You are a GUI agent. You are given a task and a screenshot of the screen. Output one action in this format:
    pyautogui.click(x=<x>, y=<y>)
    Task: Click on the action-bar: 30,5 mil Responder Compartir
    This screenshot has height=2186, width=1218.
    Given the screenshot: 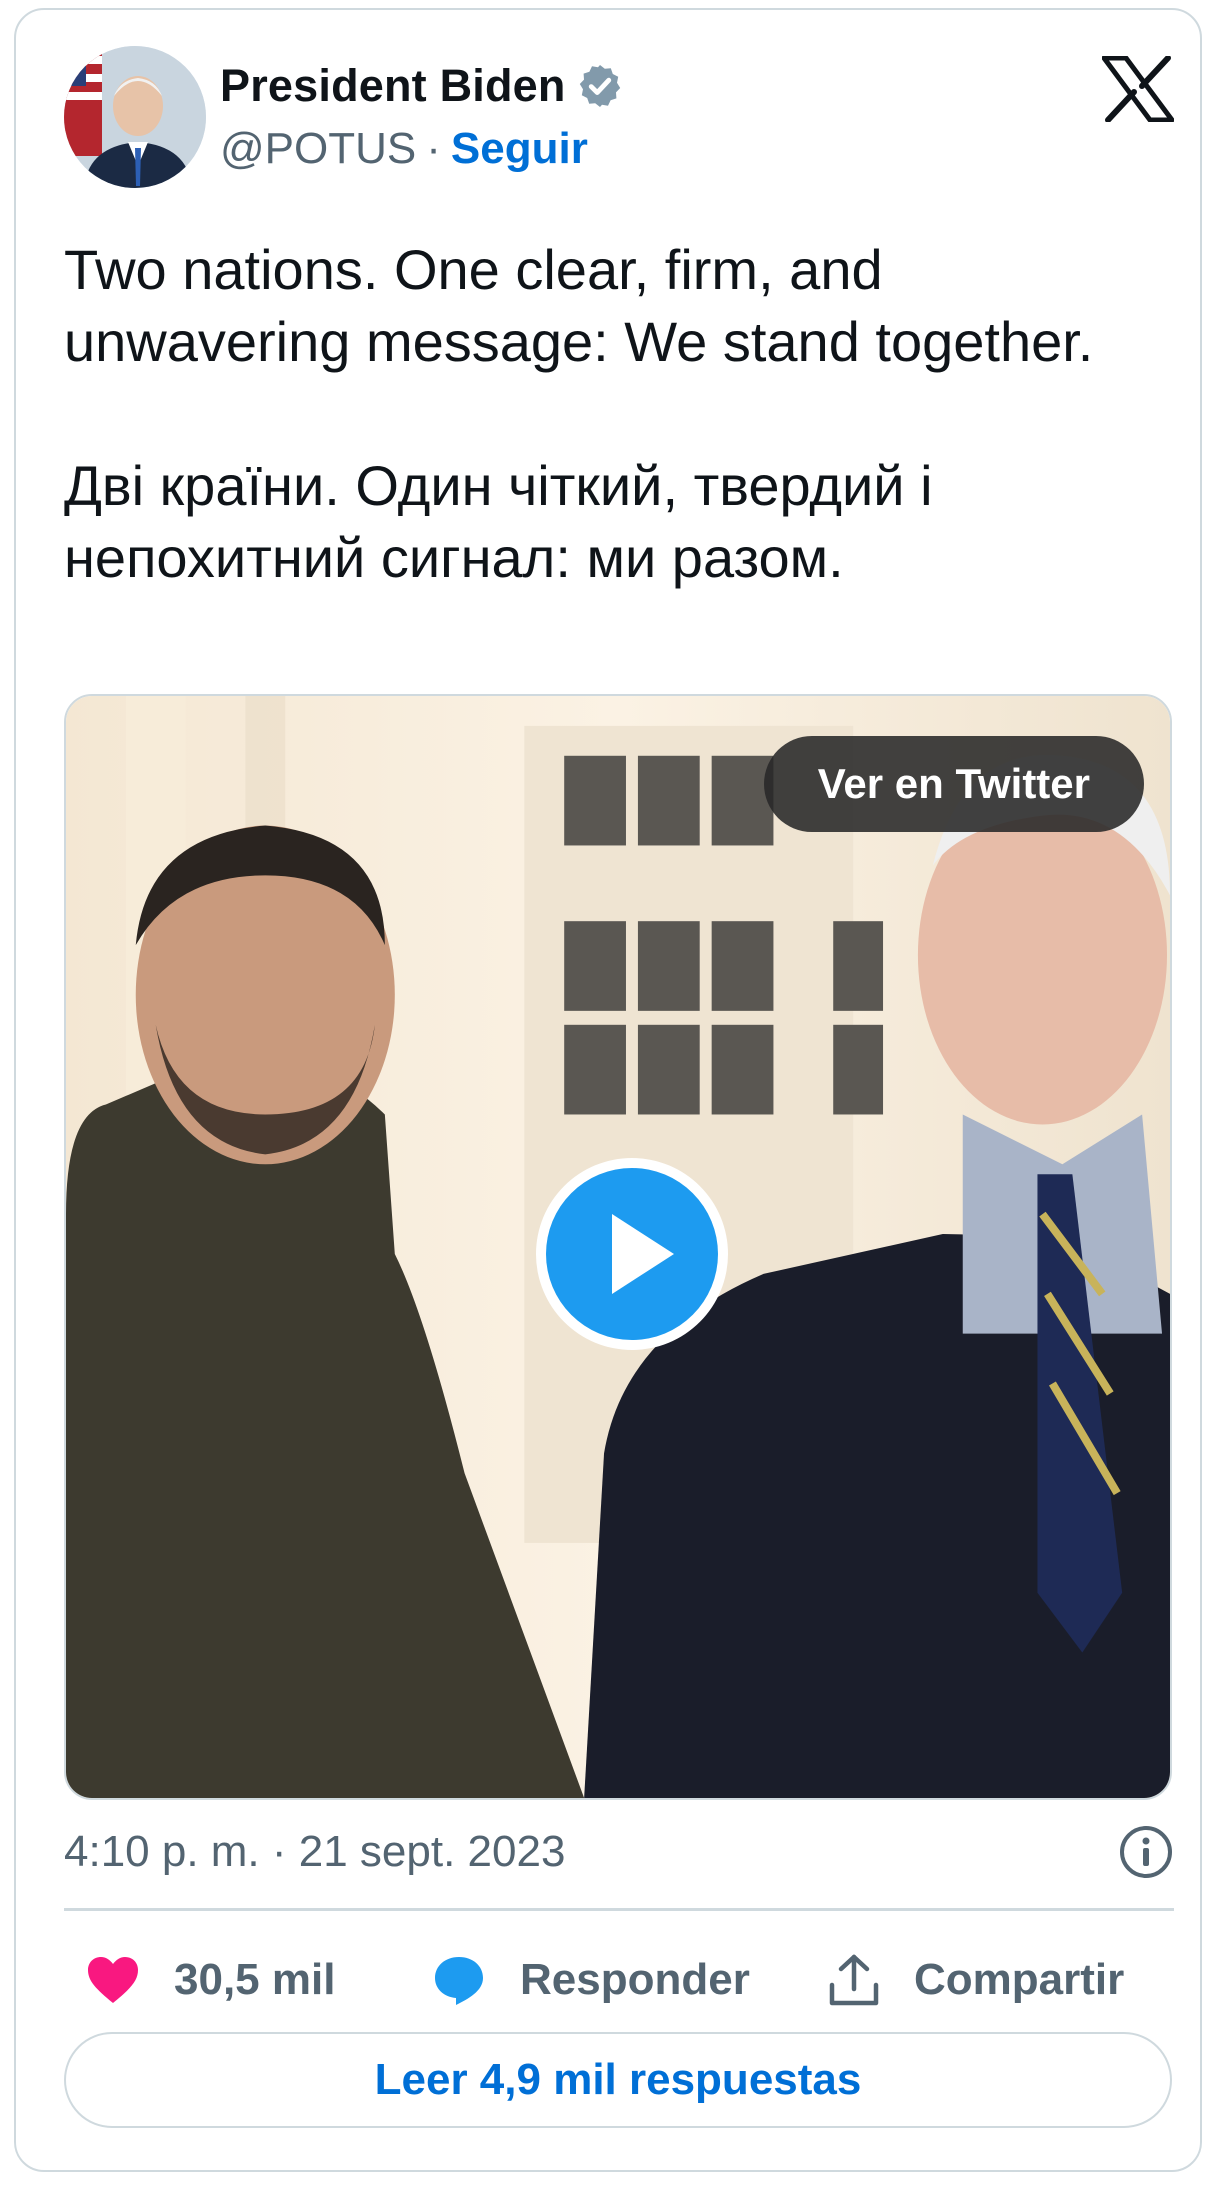 What is the action you would take?
    pyautogui.click(x=619, y=1980)
    